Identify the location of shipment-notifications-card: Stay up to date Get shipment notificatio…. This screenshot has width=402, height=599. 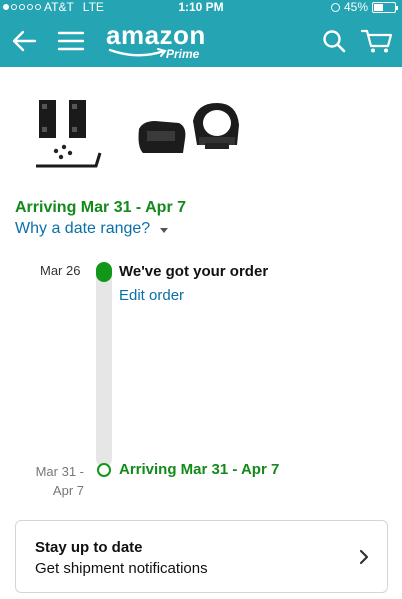
(201, 556).